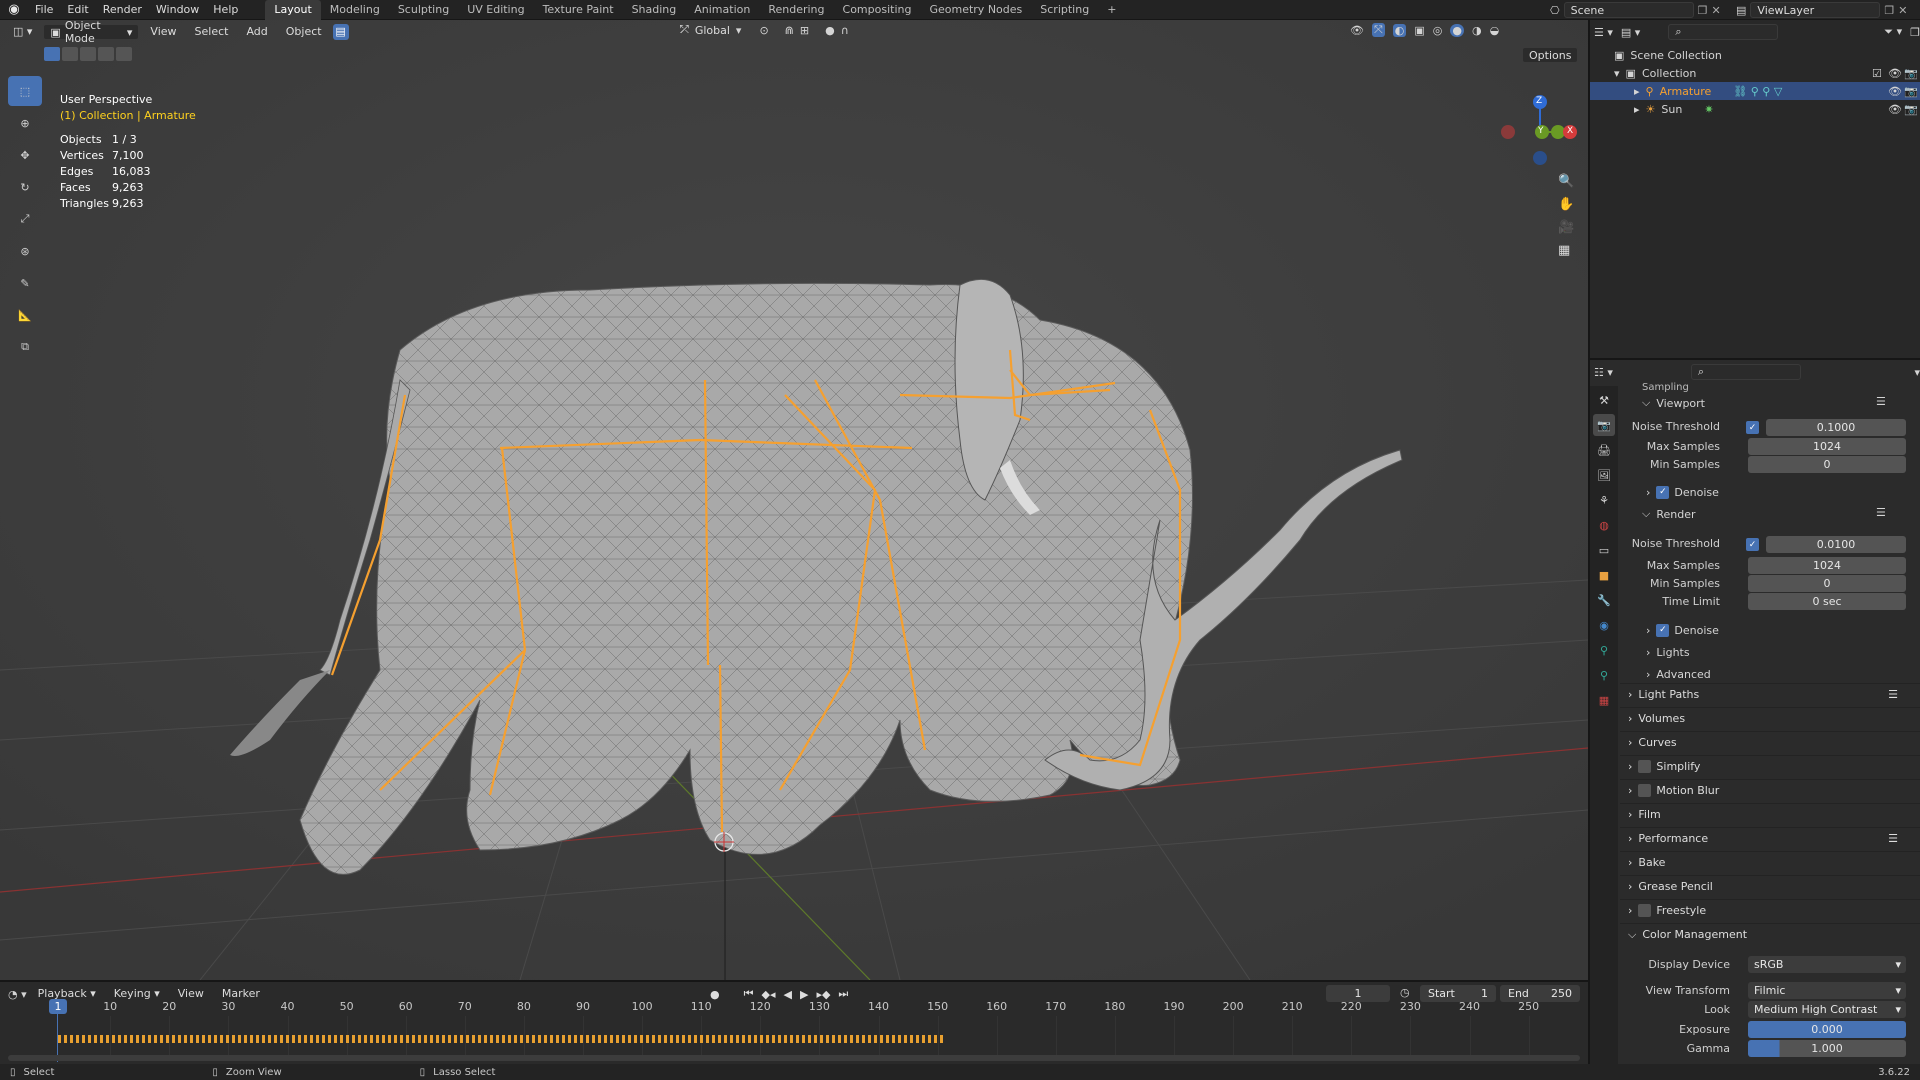 The height and width of the screenshot is (1080, 1920). Describe the element at coordinates (1915, 32) in the screenshot. I see `new-collection-icon: ❐` at that location.